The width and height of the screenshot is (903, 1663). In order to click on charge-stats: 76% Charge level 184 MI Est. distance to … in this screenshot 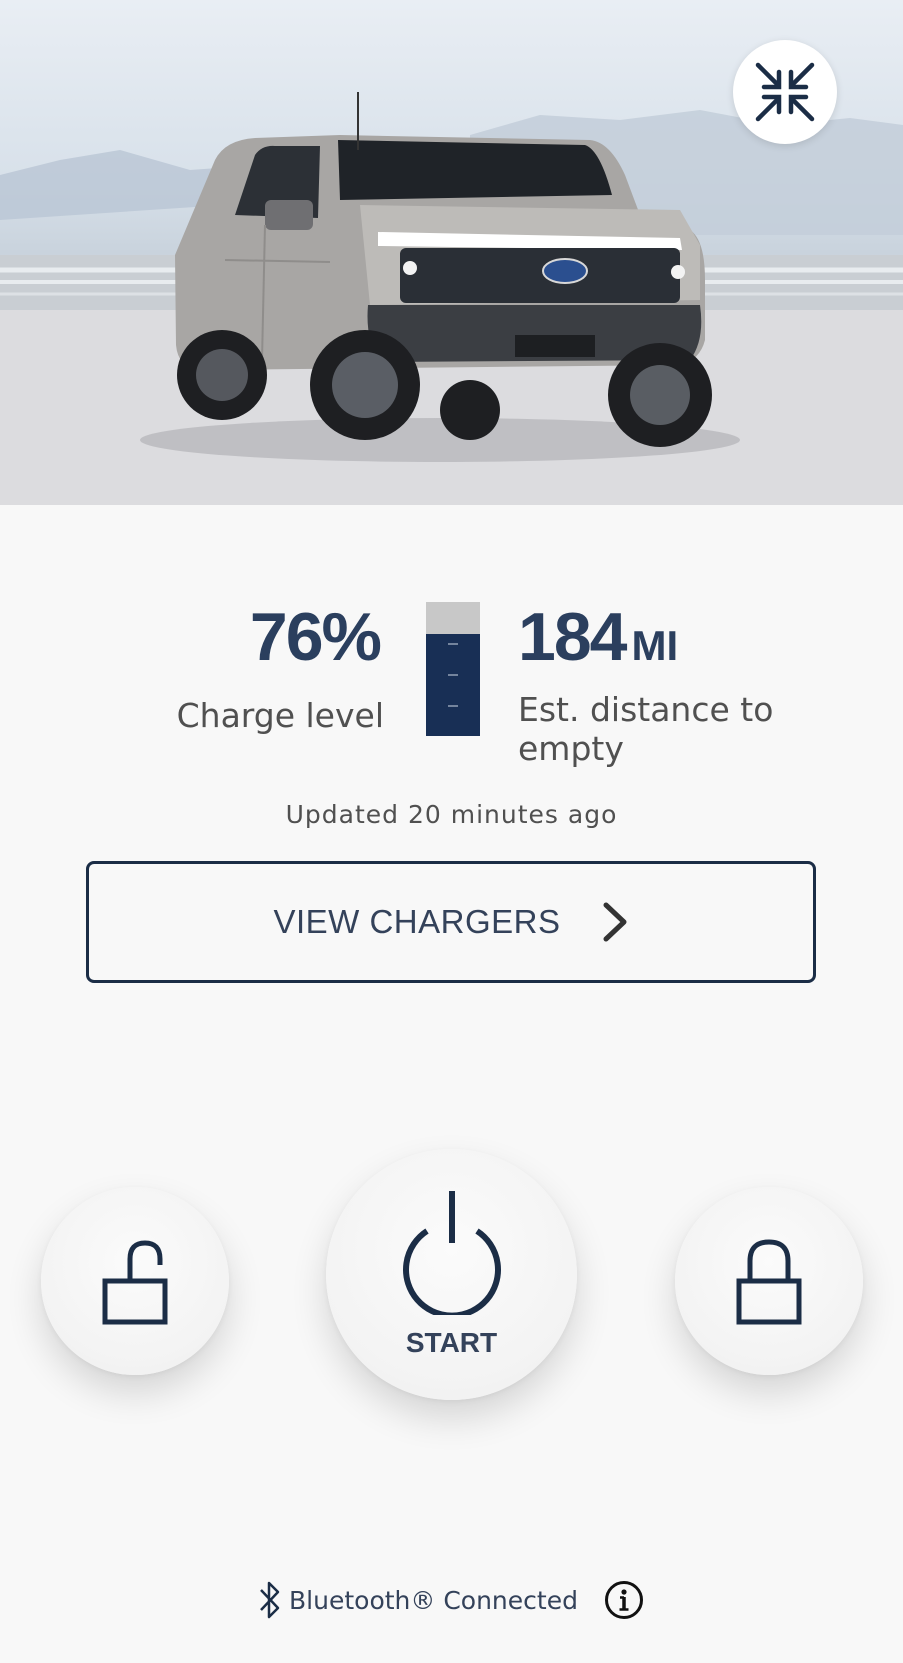, I will do `click(451, 690)`.